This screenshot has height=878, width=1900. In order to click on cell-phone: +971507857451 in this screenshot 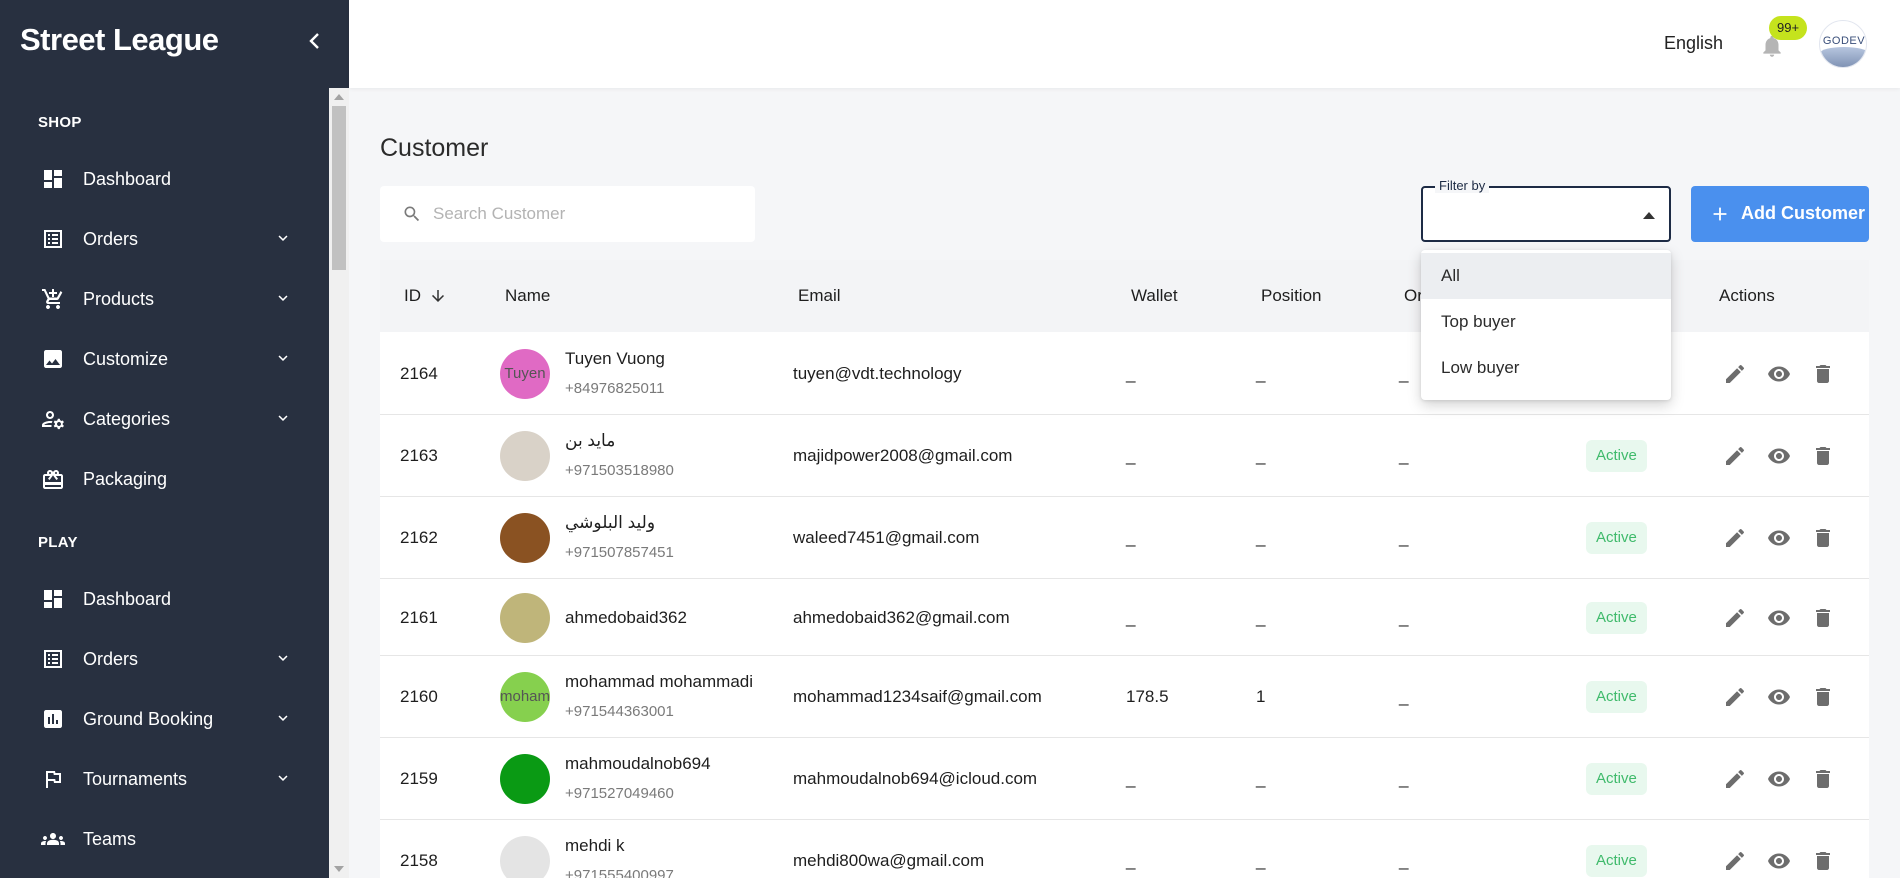, I will do `click(619, 552)`.